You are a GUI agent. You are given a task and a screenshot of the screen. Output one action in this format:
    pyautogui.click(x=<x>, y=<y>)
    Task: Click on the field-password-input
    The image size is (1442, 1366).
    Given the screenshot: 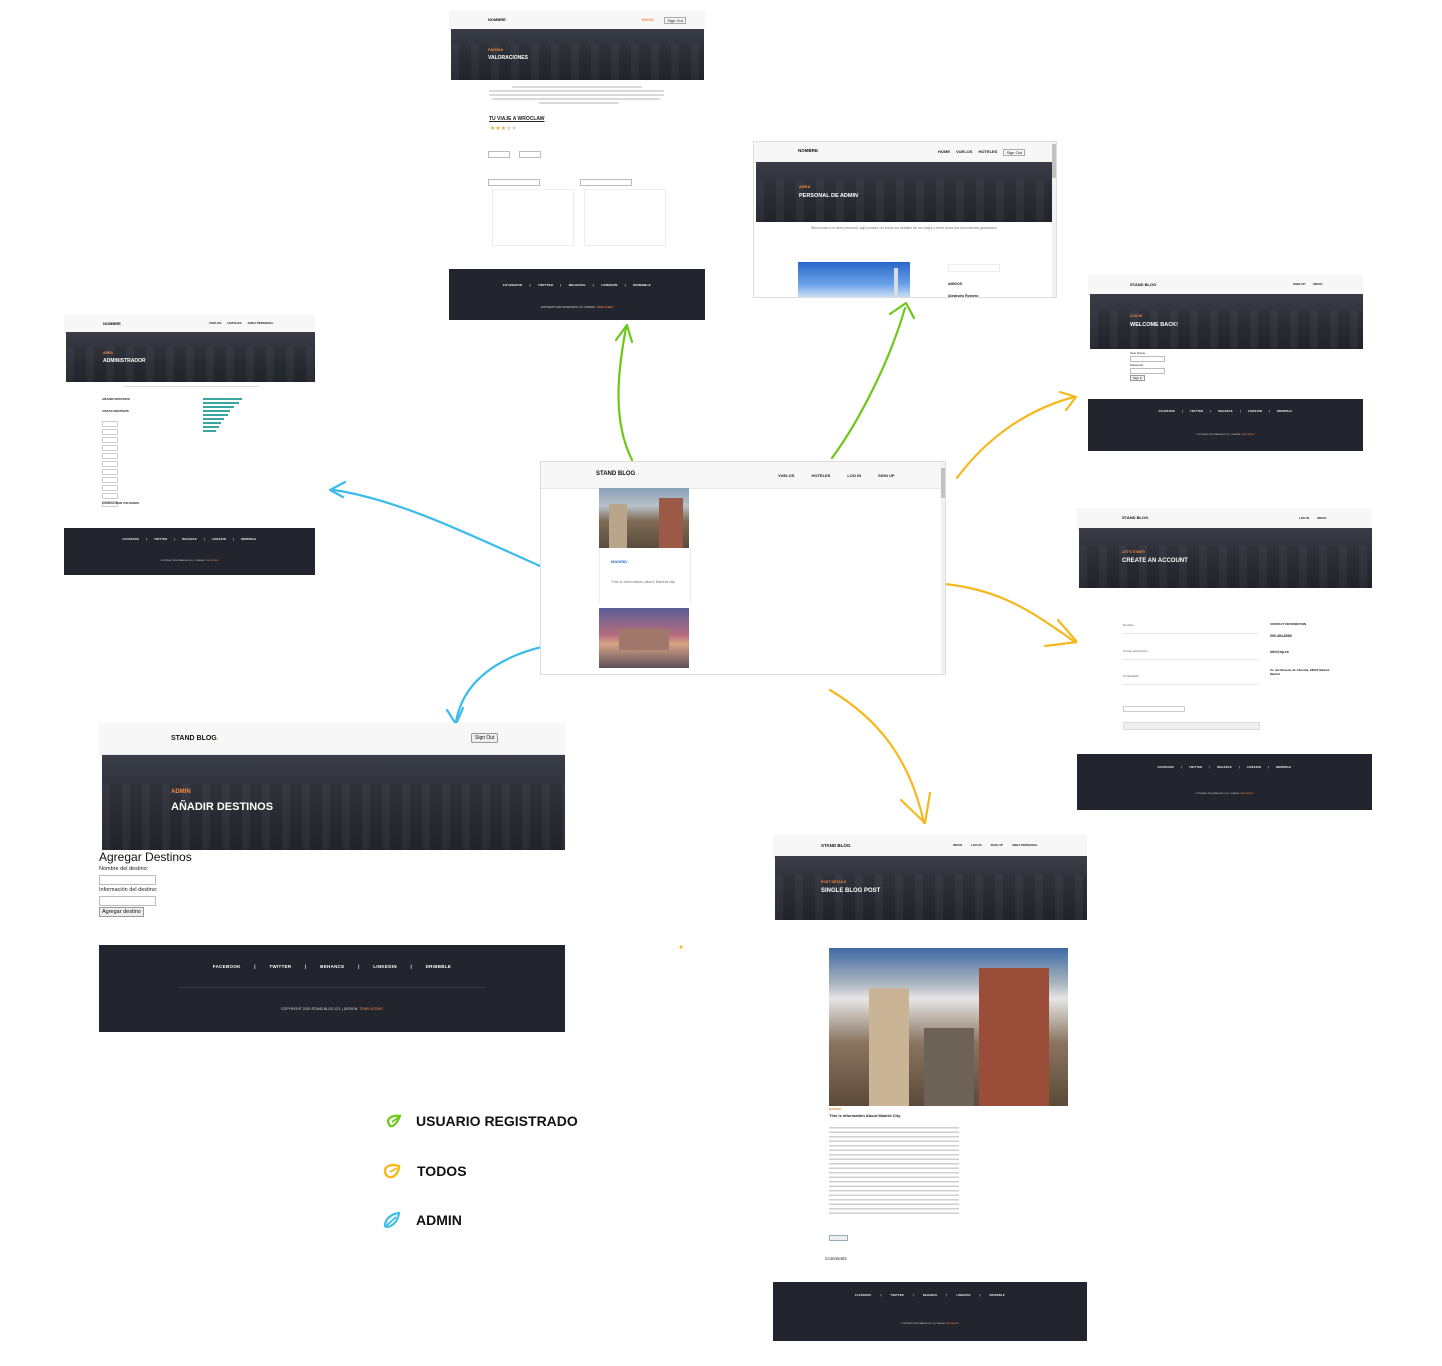 What is the action you would take?
    pyautogui.click(x=1190, y=684)
    